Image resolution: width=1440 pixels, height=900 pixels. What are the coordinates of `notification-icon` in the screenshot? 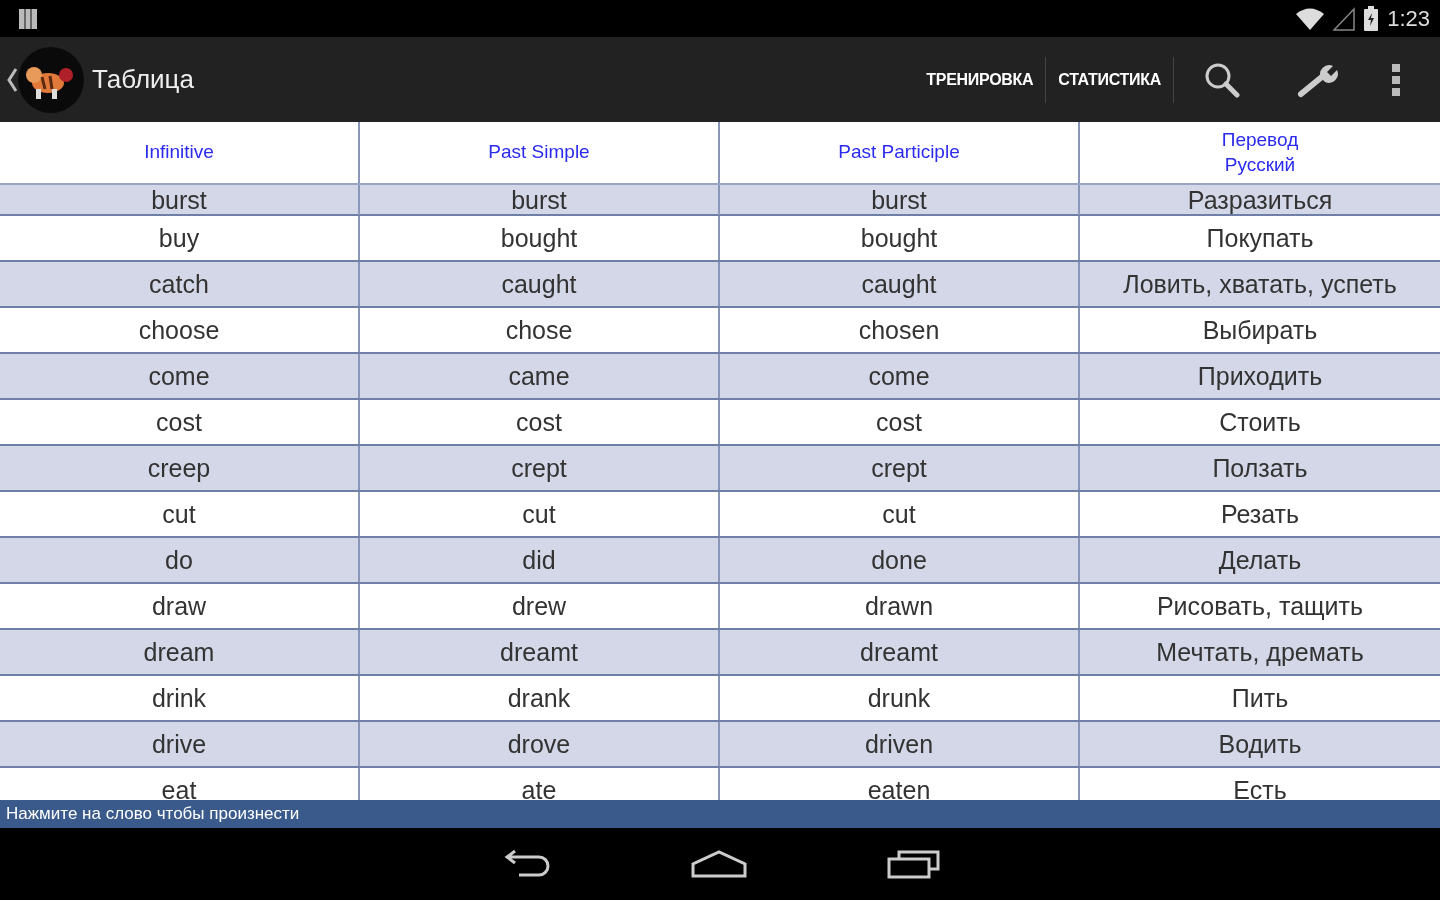 It's located at (28, 18).